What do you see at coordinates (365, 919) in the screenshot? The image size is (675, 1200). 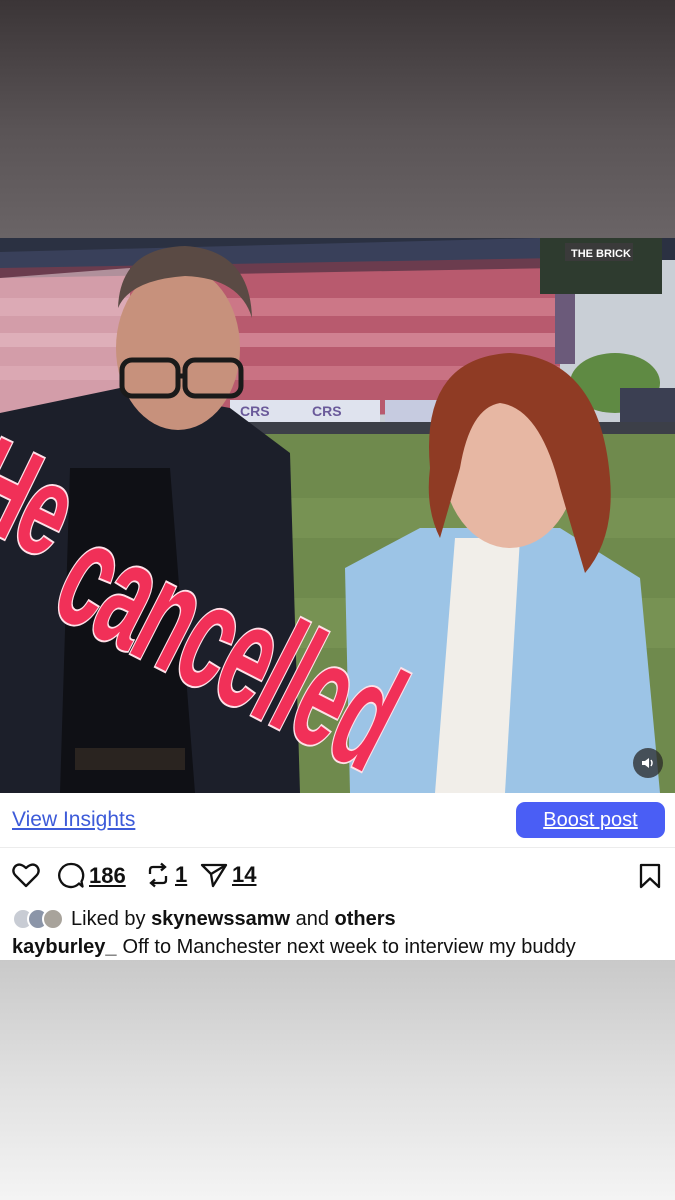 I see `likes-others: others` at bounding box center [365, 919].